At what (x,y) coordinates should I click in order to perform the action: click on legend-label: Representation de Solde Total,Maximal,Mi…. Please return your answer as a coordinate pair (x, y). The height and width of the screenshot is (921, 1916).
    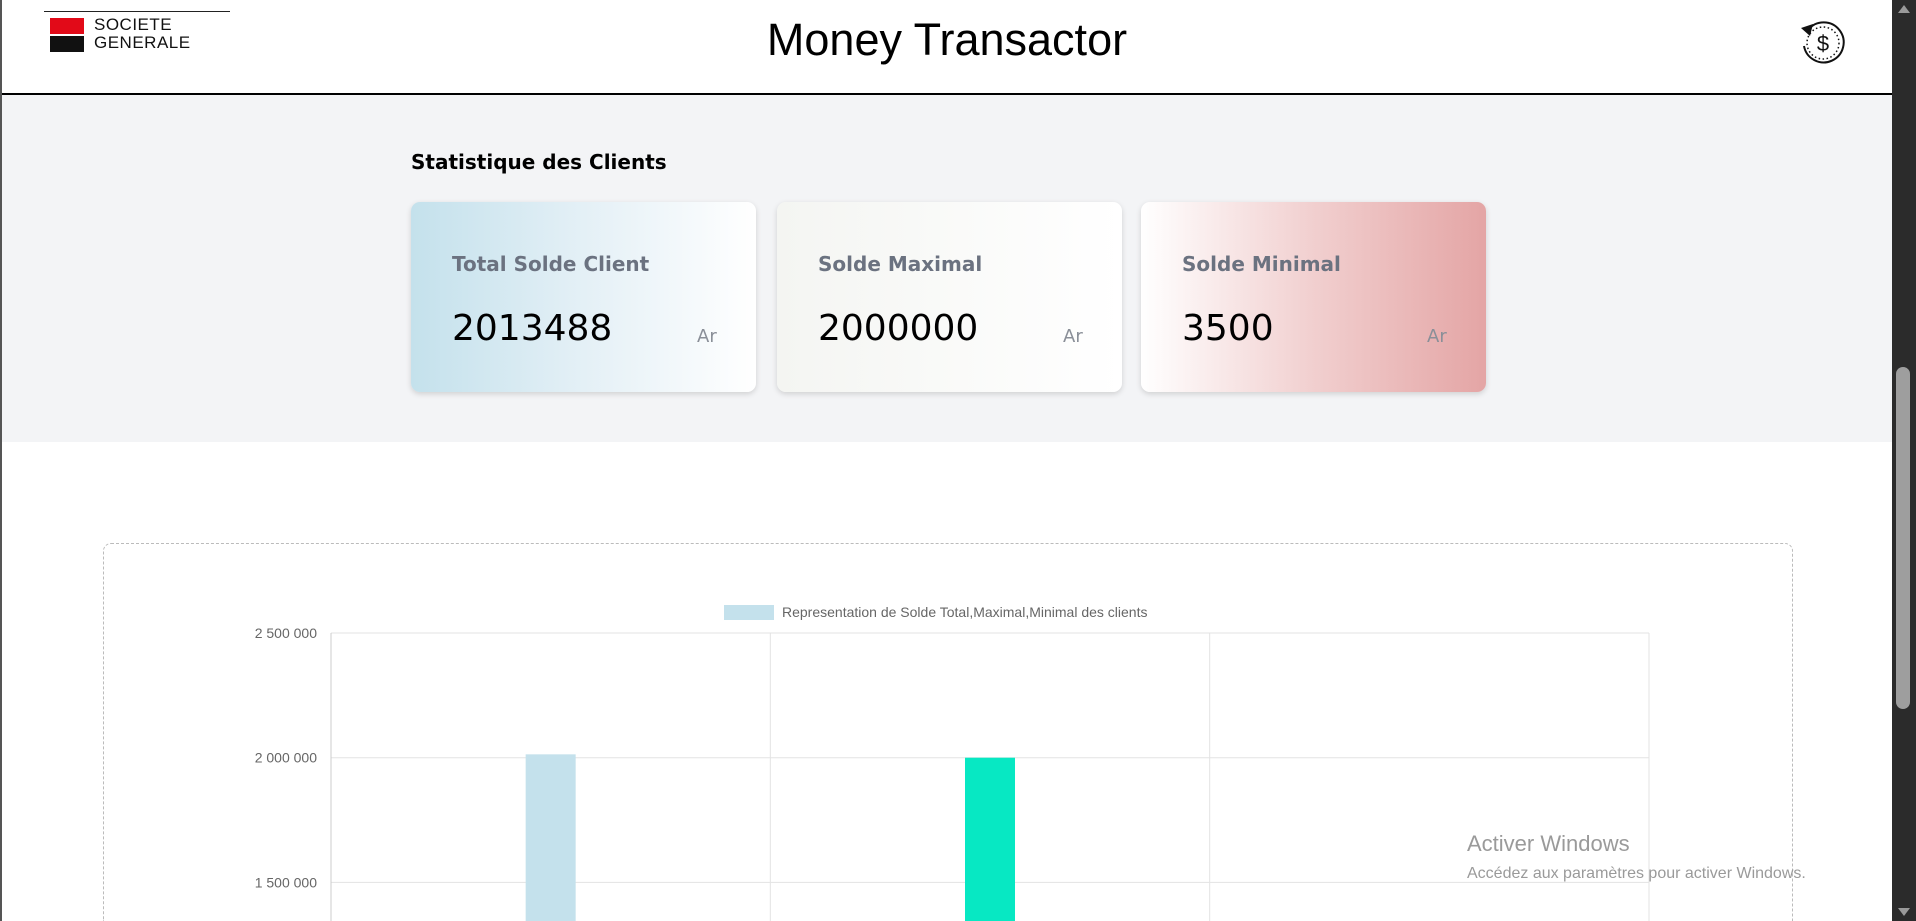
    Looking at the image, I should click on (964, 612).